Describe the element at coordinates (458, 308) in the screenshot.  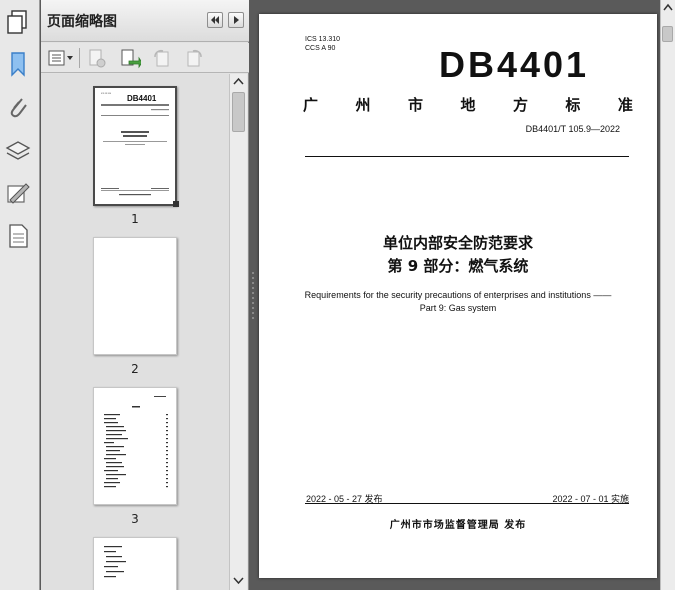
I see `title-en-line-2: Part 9: Gas system` at that location.